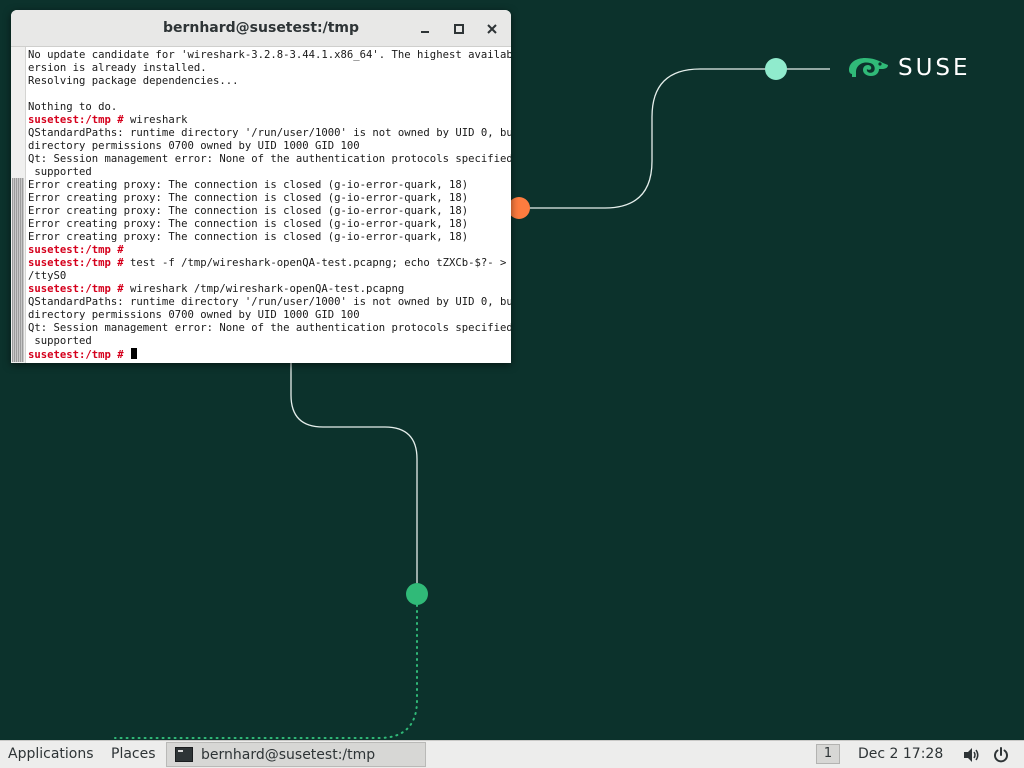 This screenshot has width=1024, height=768. I want to click on taskbar-window-button: bernhard@susetest:/tmp, so click(296, 754).